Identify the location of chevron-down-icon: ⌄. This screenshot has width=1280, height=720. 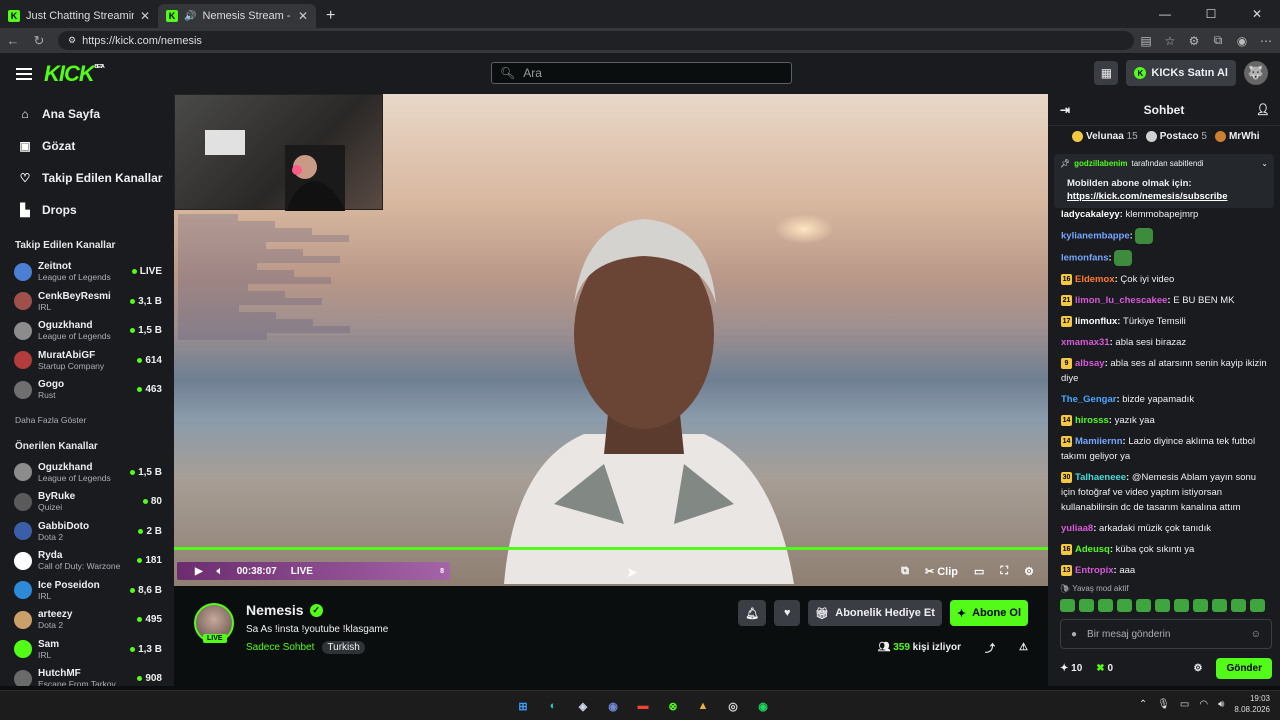
(1264, 163).